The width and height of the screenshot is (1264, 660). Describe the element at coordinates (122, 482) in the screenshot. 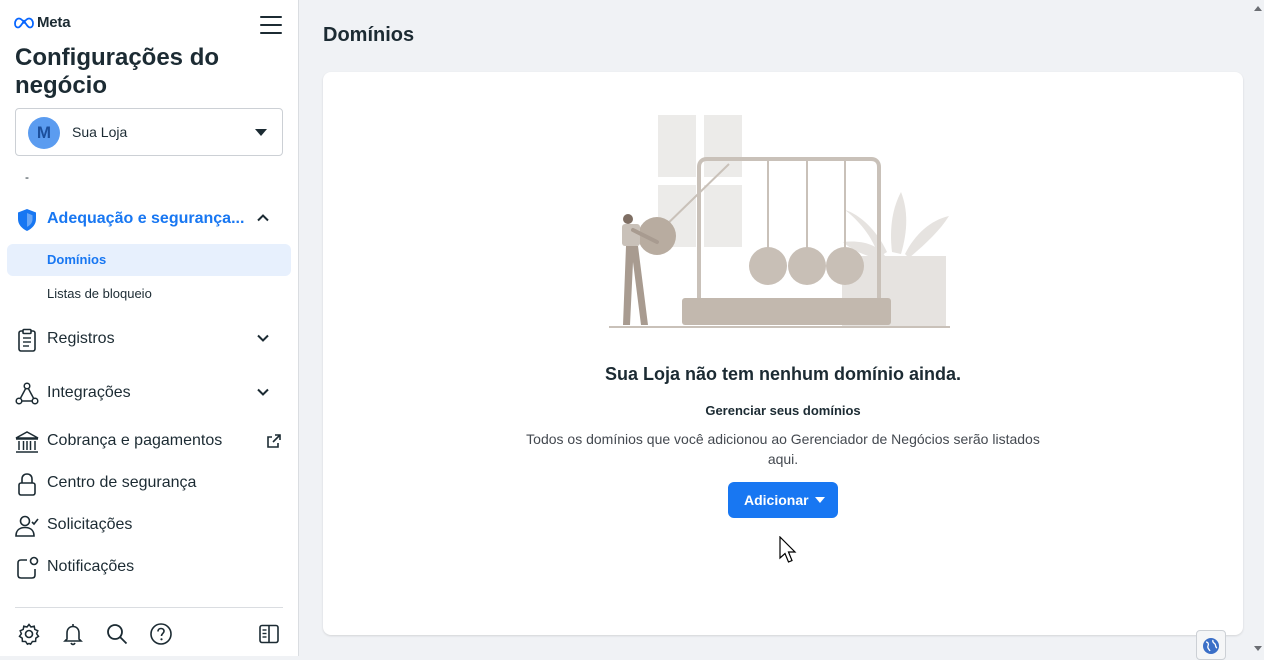

I see `nav-label: Centro de segurança` at that location.